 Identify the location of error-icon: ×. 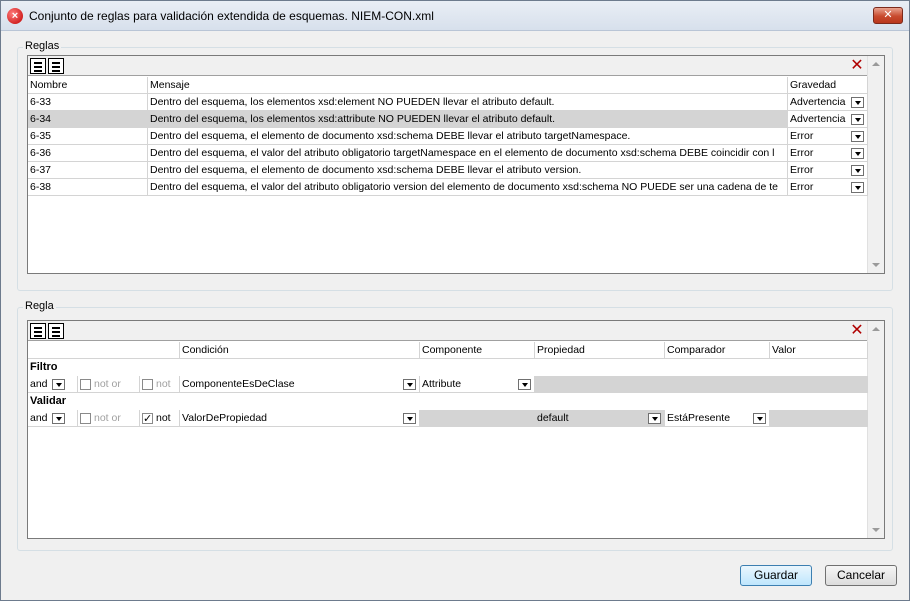
(15, 16).